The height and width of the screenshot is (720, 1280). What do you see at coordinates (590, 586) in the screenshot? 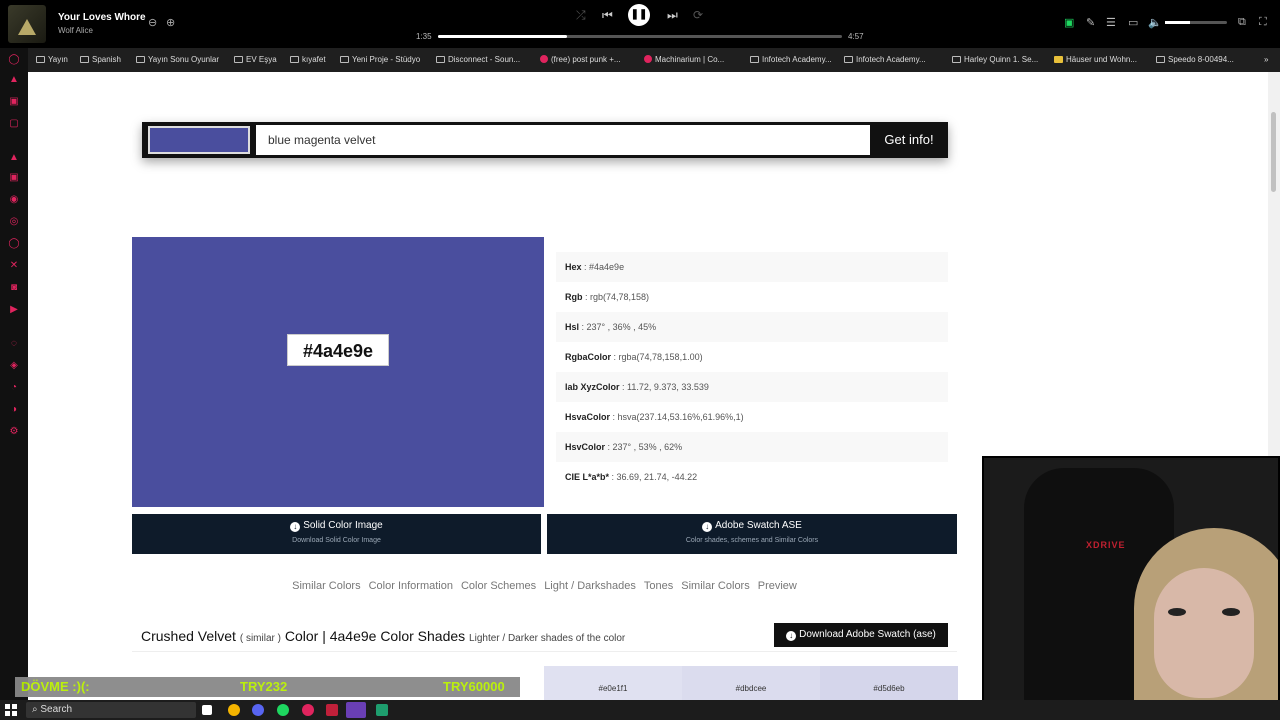
I see `tab-link: Light / Darkshades` at bounding box center [590, 586].